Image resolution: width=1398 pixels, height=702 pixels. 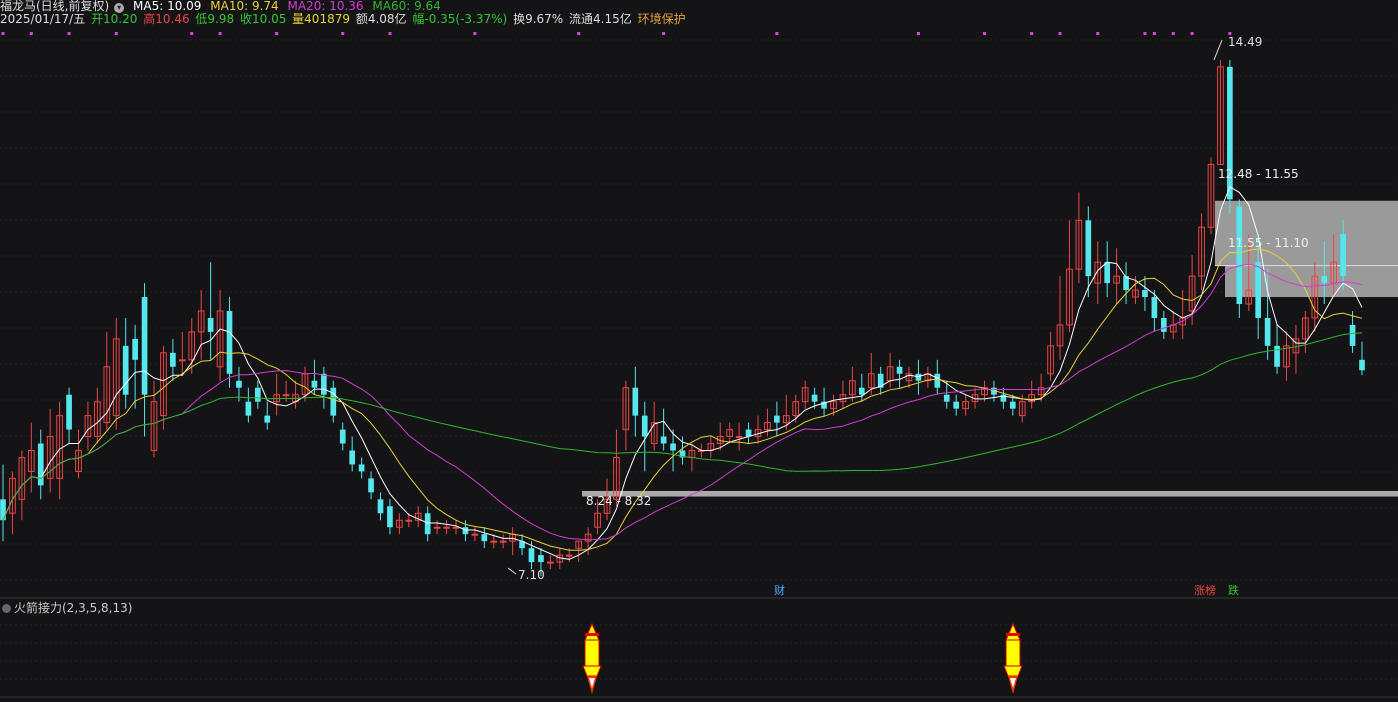 What do you see at coordinates (1258, 174) in the screenshot?
I see `zone1-label: 12.48 - 11.55` at bounding box center [1258, 174].